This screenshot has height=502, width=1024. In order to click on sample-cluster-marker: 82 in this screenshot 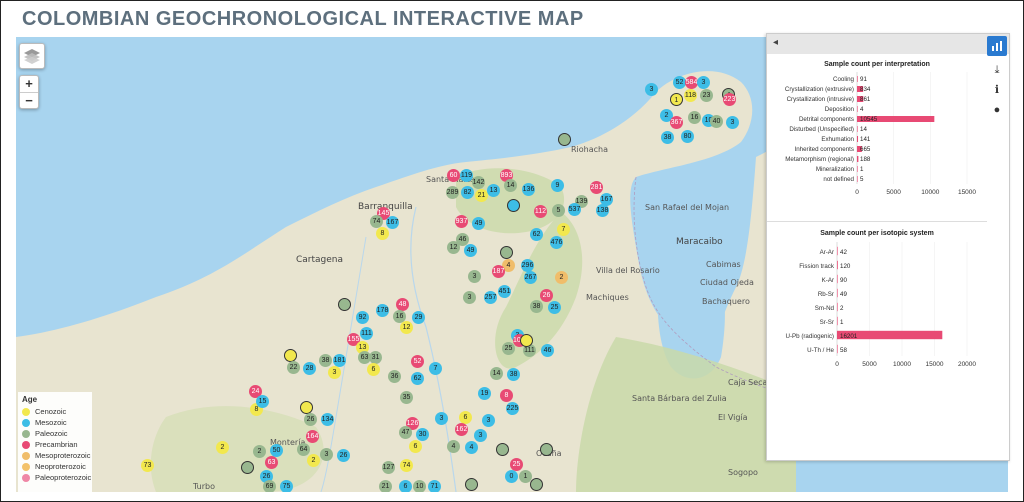, I will do `click(467, 192)`.